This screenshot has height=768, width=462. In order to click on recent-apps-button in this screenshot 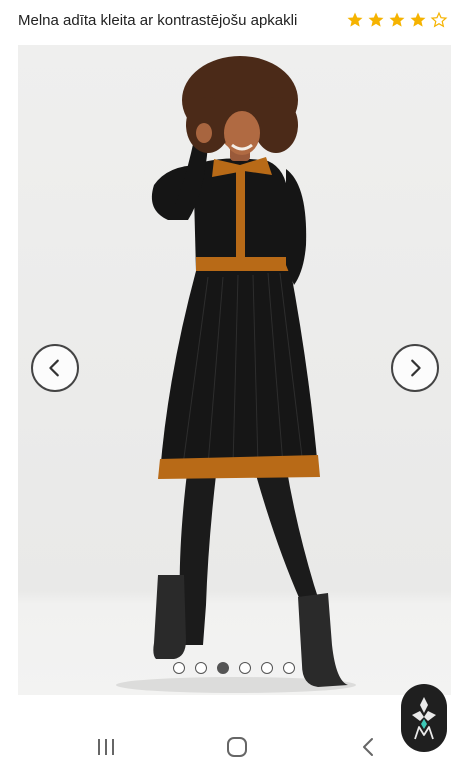, I will do `click(106, 747)`.